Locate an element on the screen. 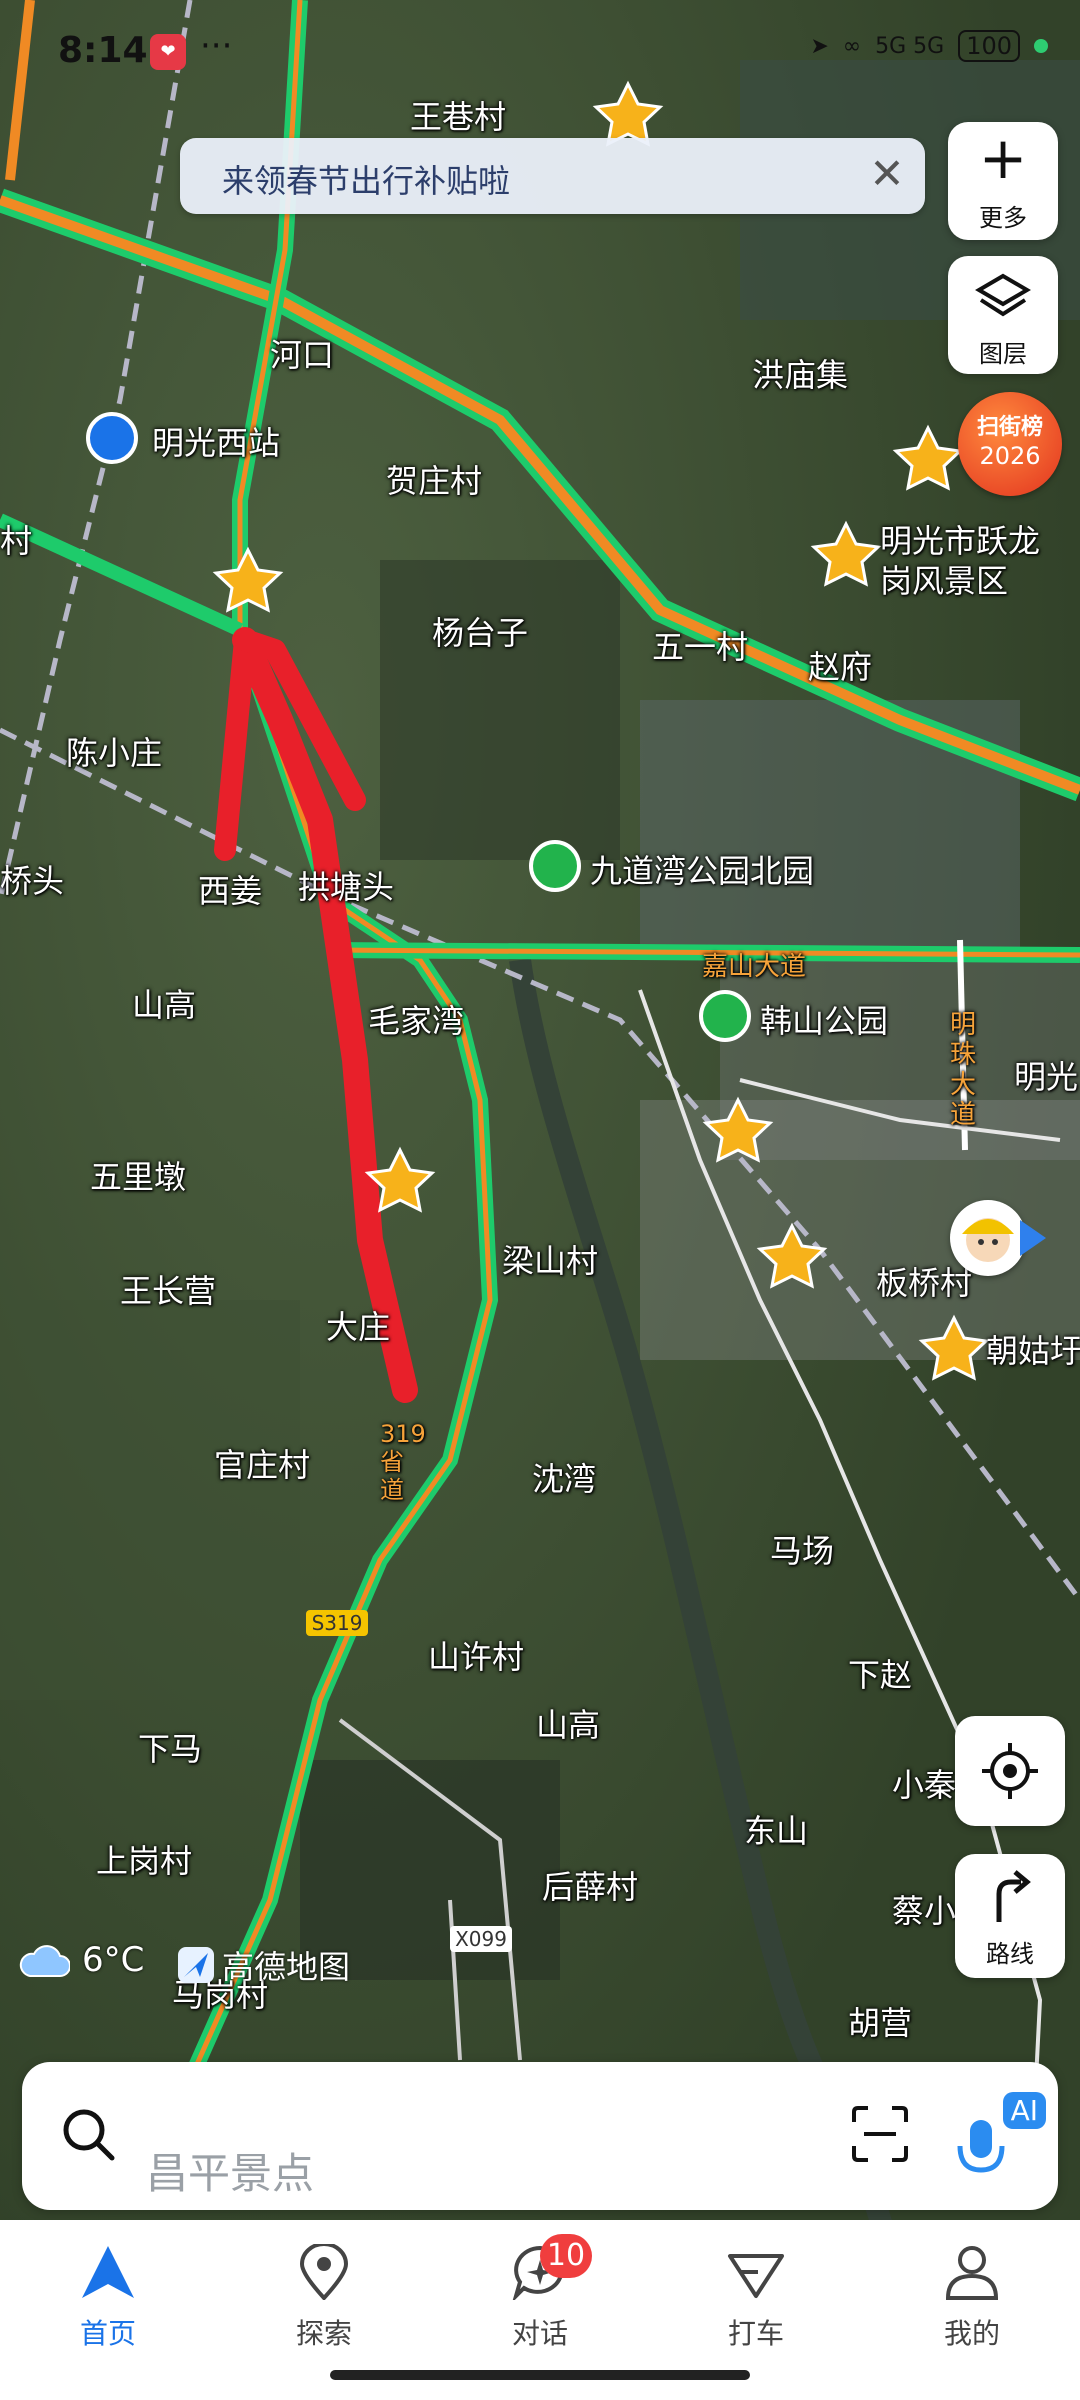 The width and height of the screenshot is (1080, 2400). weather-widget: 6°C is located at coordinates (80, 1960).